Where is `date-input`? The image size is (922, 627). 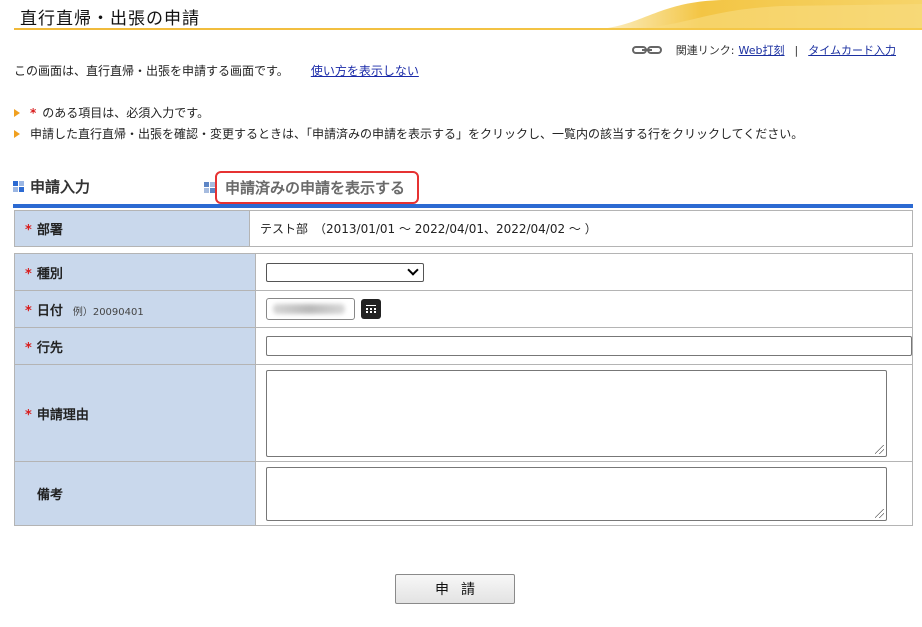 date-input is located at coordinates (310, 309).